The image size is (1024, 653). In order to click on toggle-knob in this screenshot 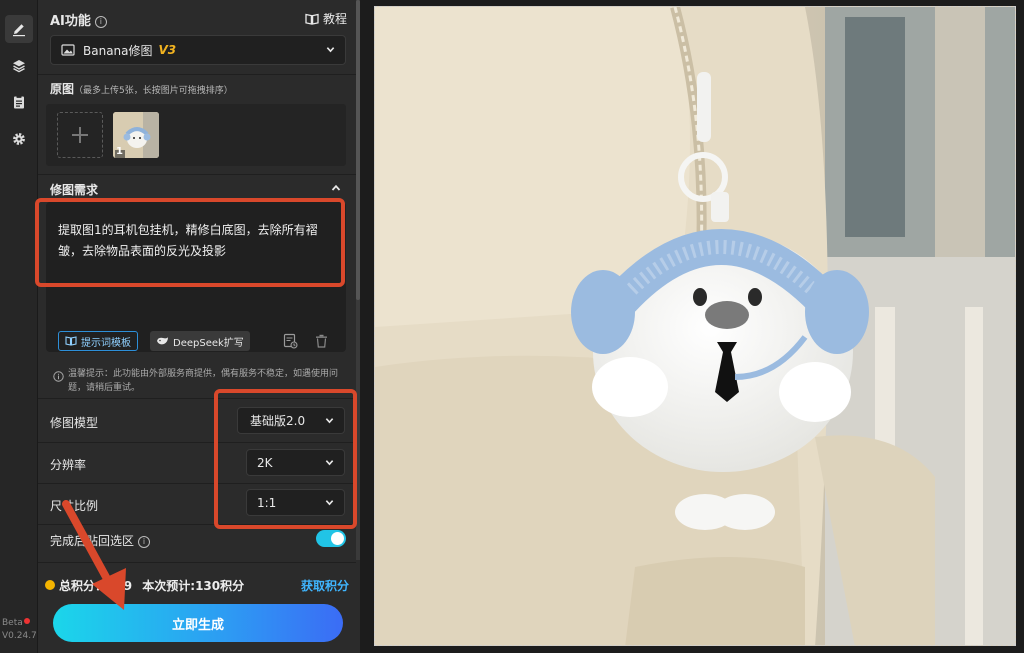, I will do `click(337, 538)`.